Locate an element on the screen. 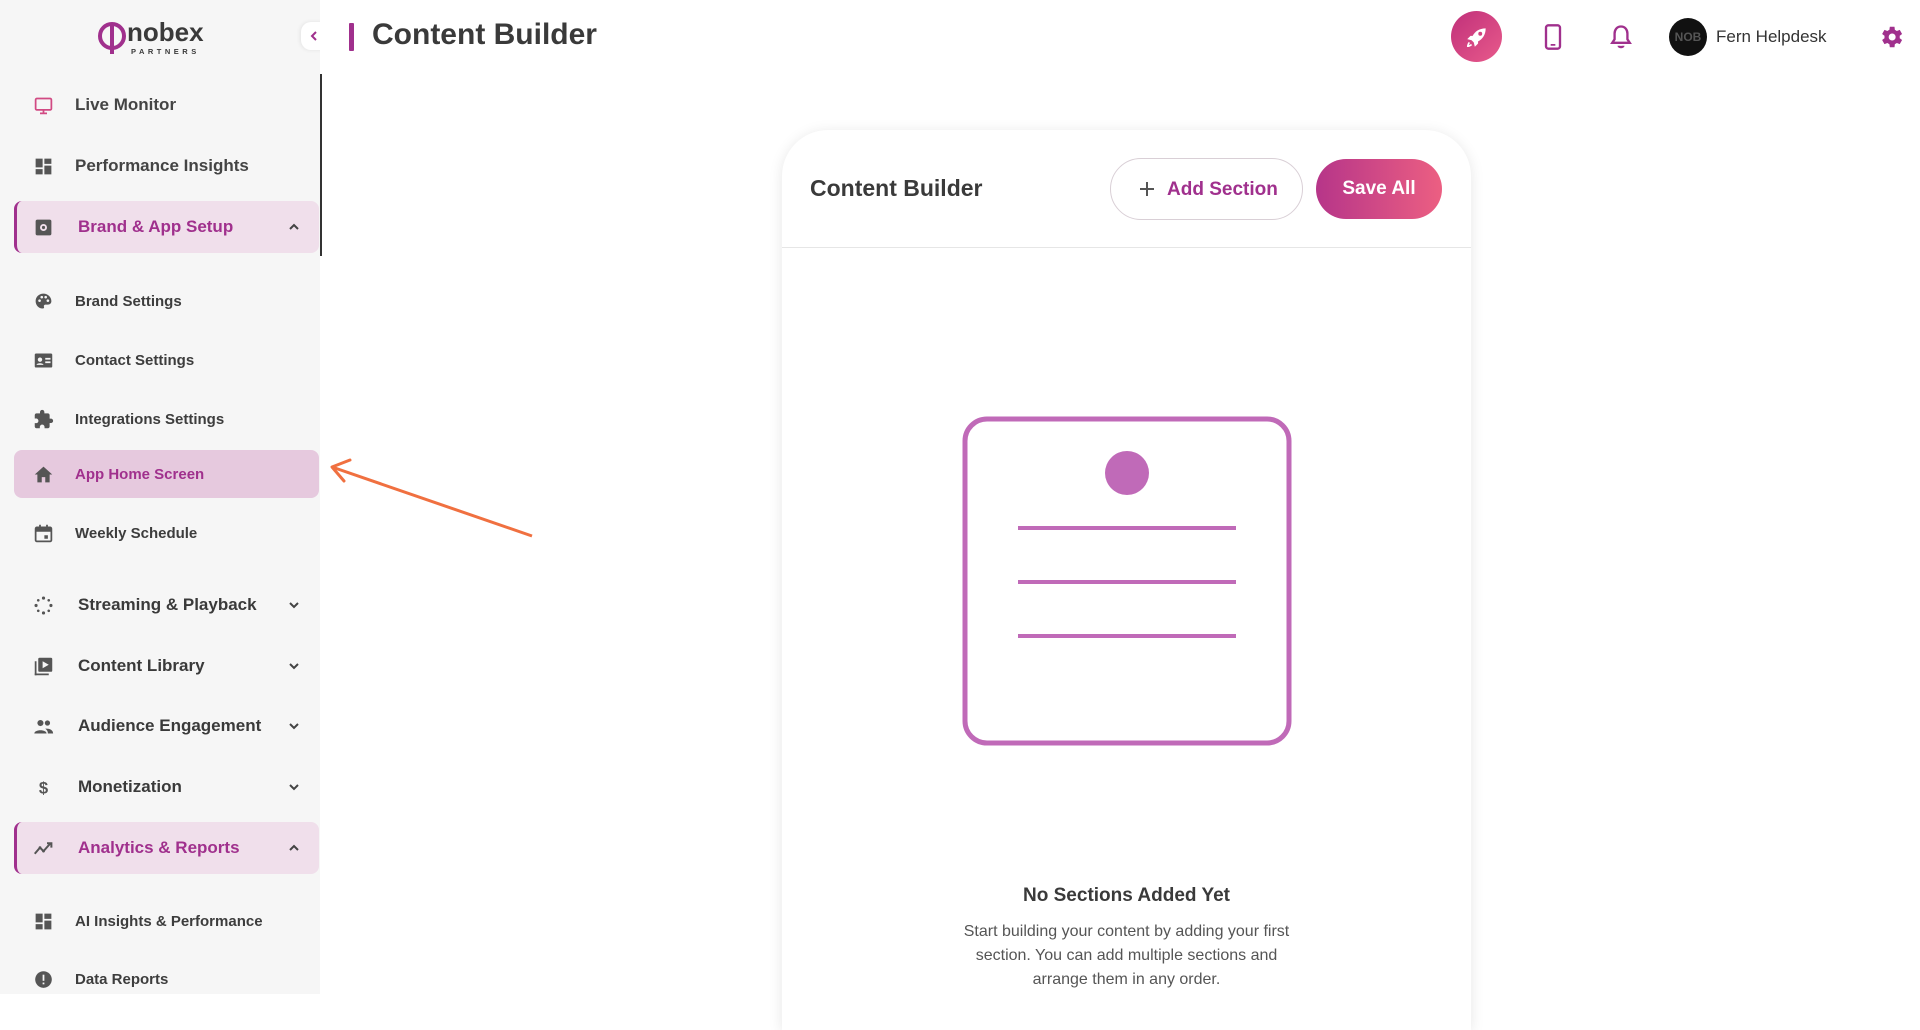 The width and height of the screenshot is (1920, 1030). annotation-arrow is located at coordinates (430, 500).